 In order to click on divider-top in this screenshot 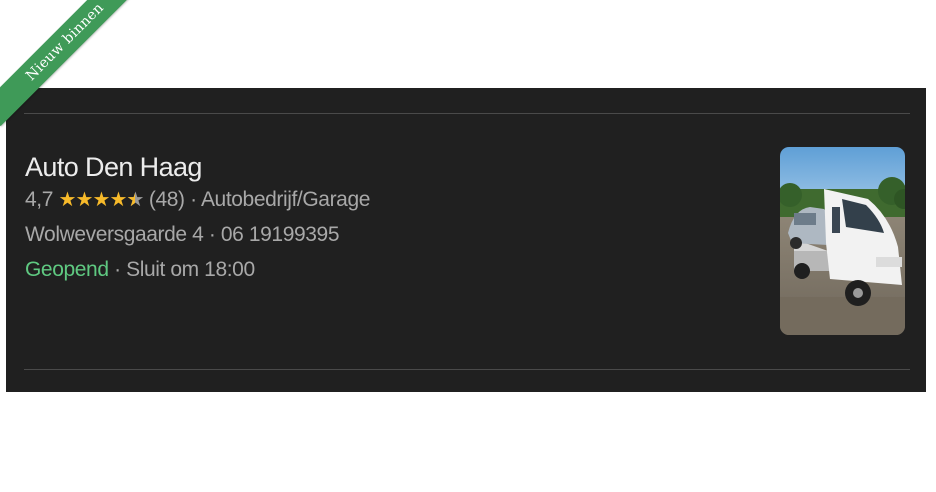, I will do `click(467, 113)`.